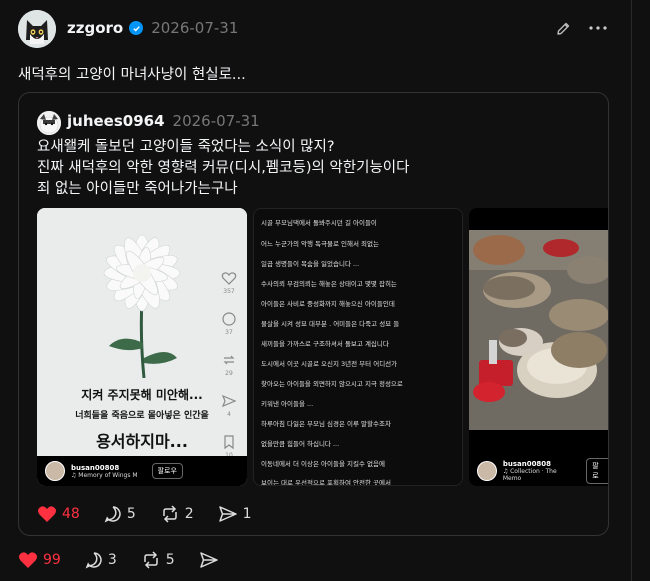  Describe the element at coordinates (538, 330) in the screenshot. I see `cats-photo` at that location.